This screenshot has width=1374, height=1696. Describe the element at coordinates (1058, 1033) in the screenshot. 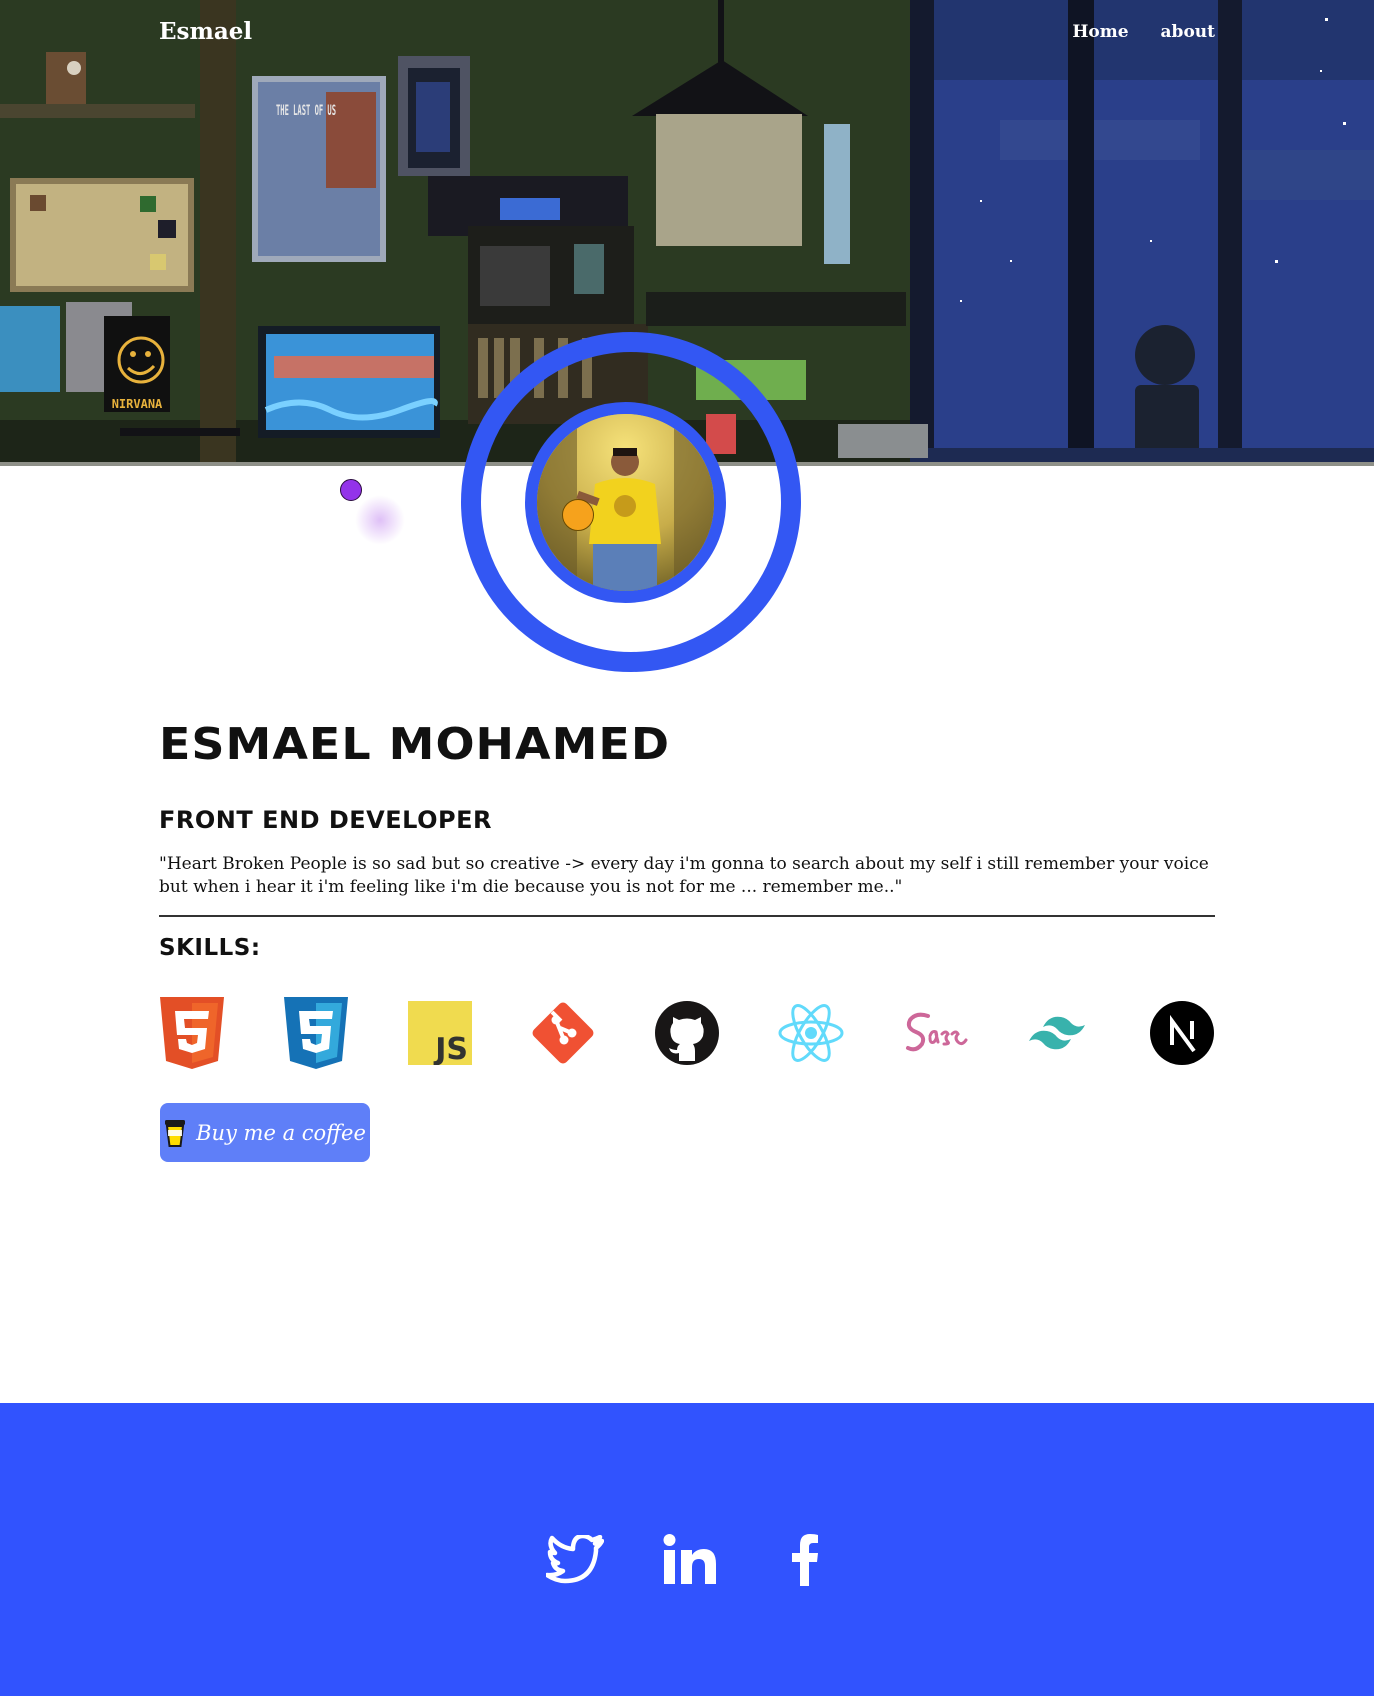

I see `tailwind-icon` at that location.